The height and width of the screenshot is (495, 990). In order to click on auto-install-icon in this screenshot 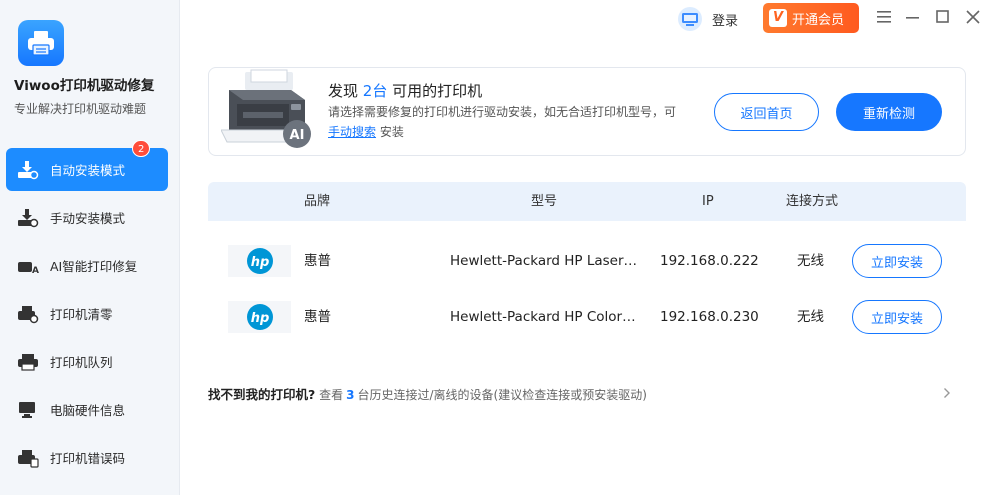, I will do `click(28, 170)`.